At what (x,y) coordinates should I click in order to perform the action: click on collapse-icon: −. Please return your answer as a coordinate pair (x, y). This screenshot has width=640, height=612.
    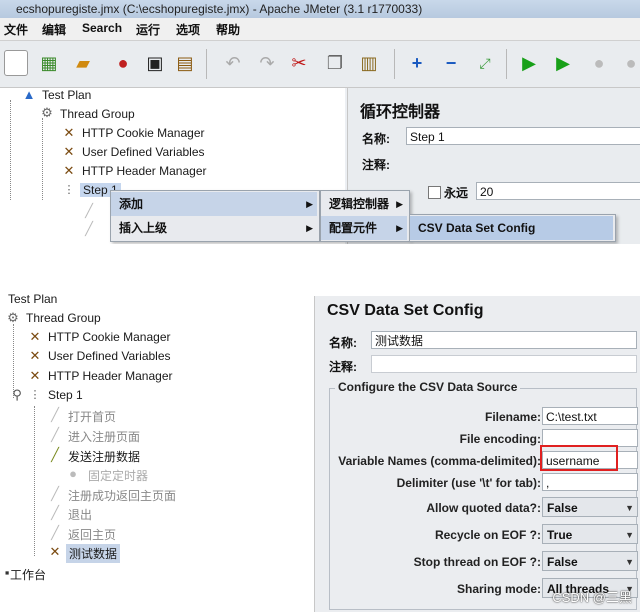
    Looking at the image, I should click on (451, 63).